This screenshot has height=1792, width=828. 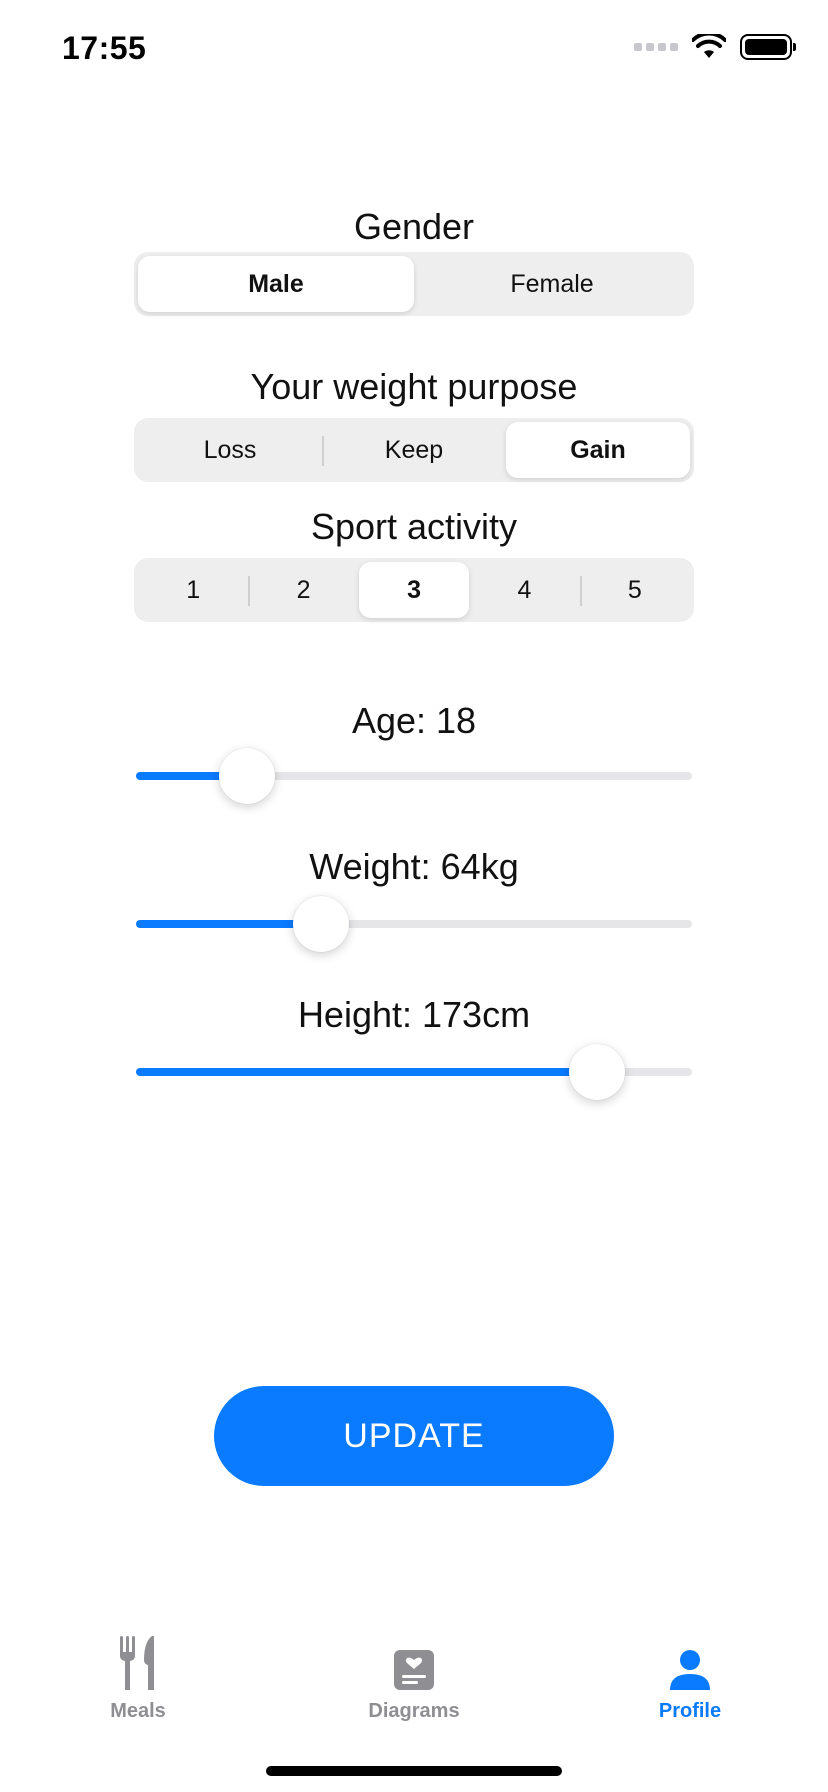 What do you see at coordinates (276, 284) in the screenshot?
I see `gender-option-male: Male` at bounding box center [276, 284].